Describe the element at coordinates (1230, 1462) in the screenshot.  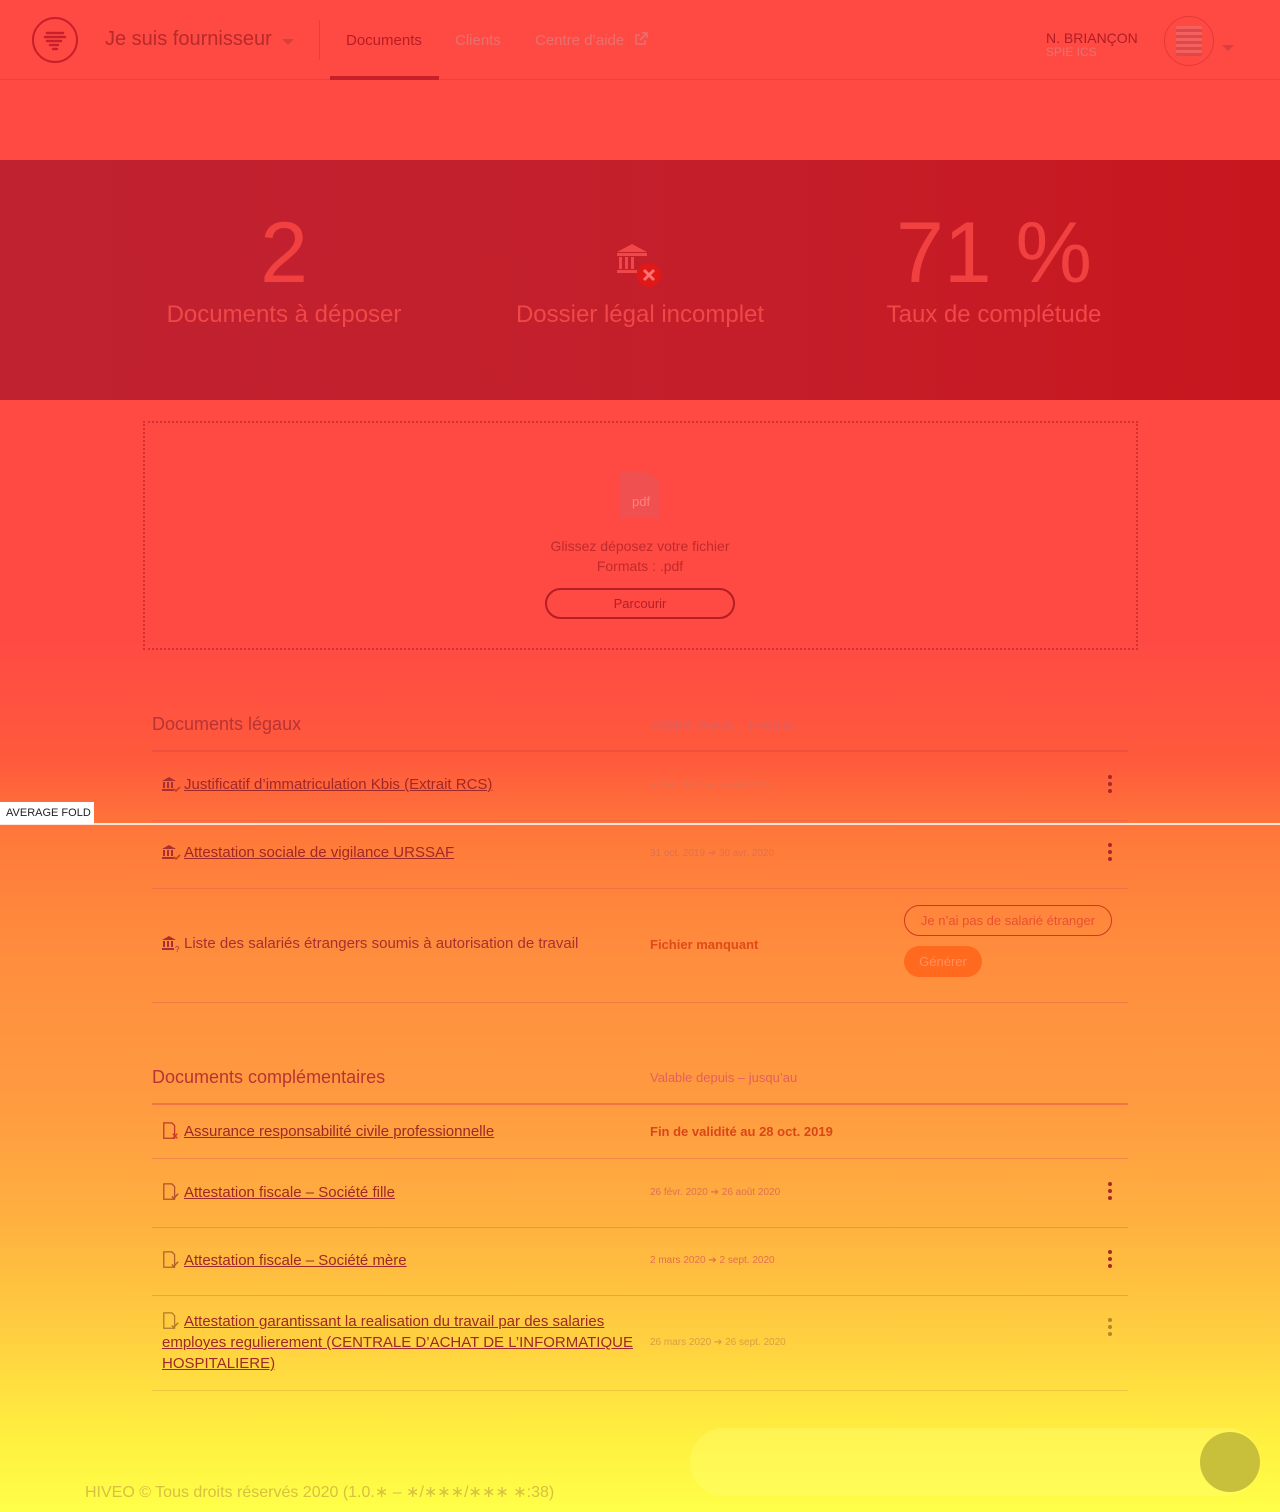
I see `chat-bubble-icon` at that location.